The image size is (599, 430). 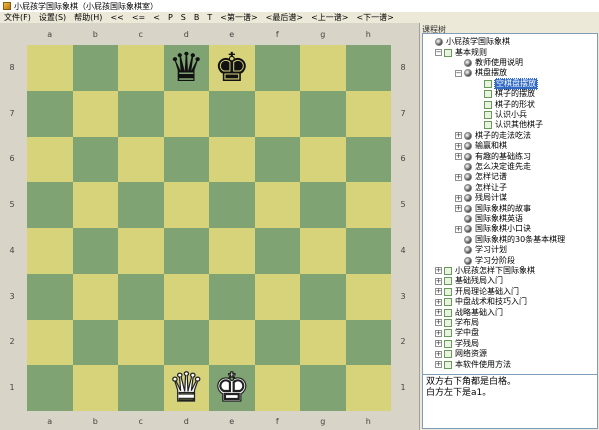 What do you see at coordinates (50, 159) in the screenshot?
I see `square-a6` at bounding box center [50, 159].